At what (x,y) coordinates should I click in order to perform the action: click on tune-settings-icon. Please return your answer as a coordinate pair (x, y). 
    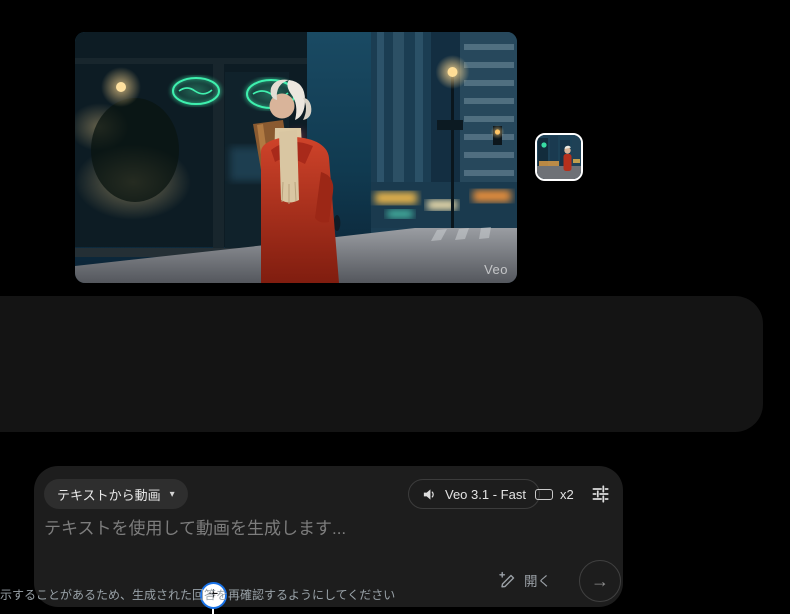
    Looking at the image, I should click on (600, 494).